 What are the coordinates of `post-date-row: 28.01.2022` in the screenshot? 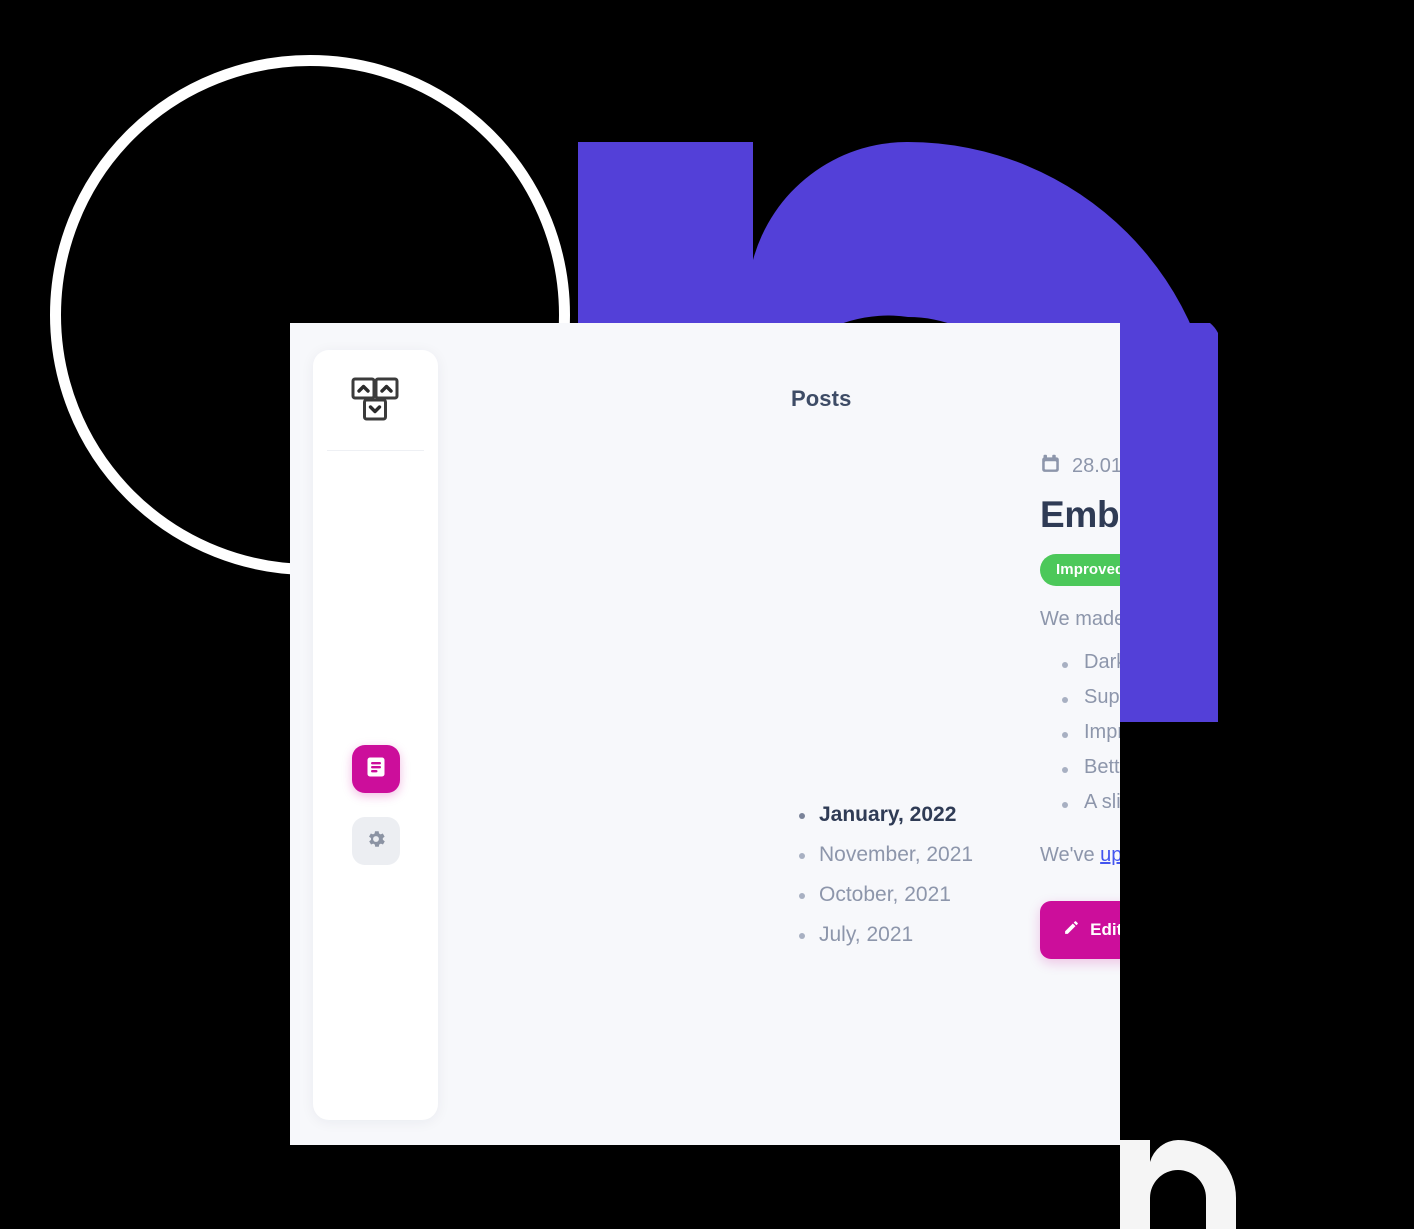 It's located at (1080, 466).